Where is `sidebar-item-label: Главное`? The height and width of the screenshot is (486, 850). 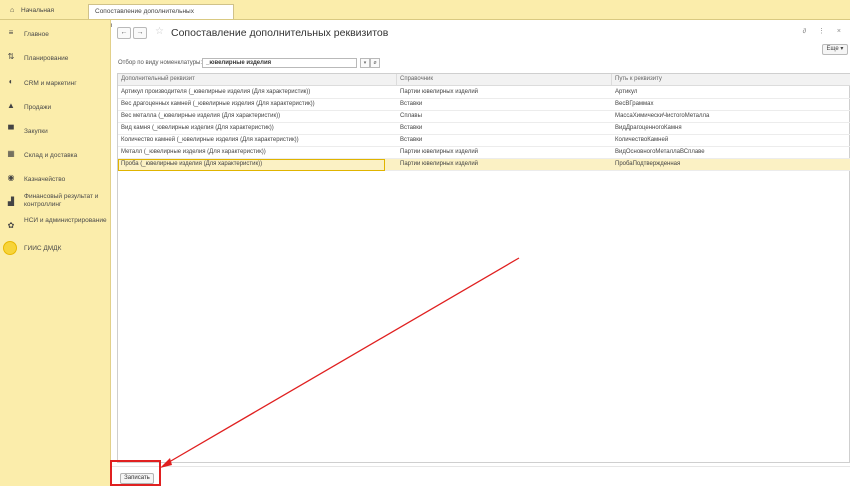 sidebar-item-label: Главное is located at coordinates (36, 34).